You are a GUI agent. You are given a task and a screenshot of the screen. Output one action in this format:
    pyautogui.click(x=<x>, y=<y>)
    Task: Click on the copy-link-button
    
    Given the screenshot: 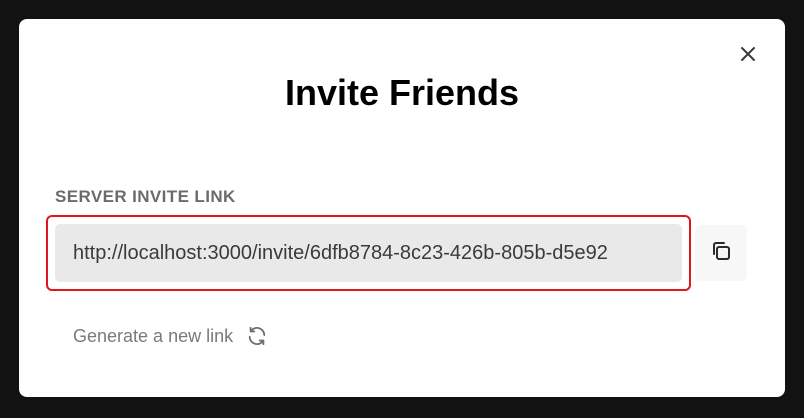 What is the action you would take?
    pyautogui.click(x=721, y=253)
    